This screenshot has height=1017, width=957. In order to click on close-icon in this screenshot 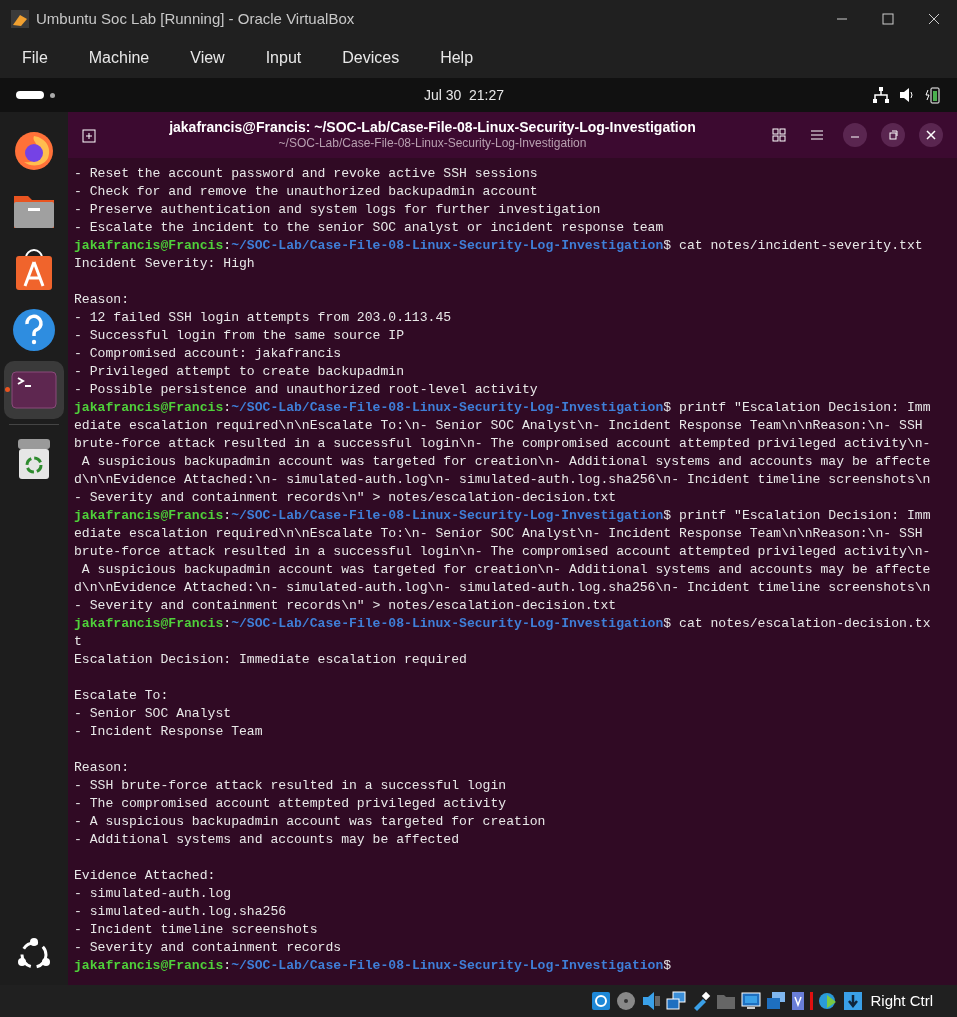, I will do `click(931, 135)`.